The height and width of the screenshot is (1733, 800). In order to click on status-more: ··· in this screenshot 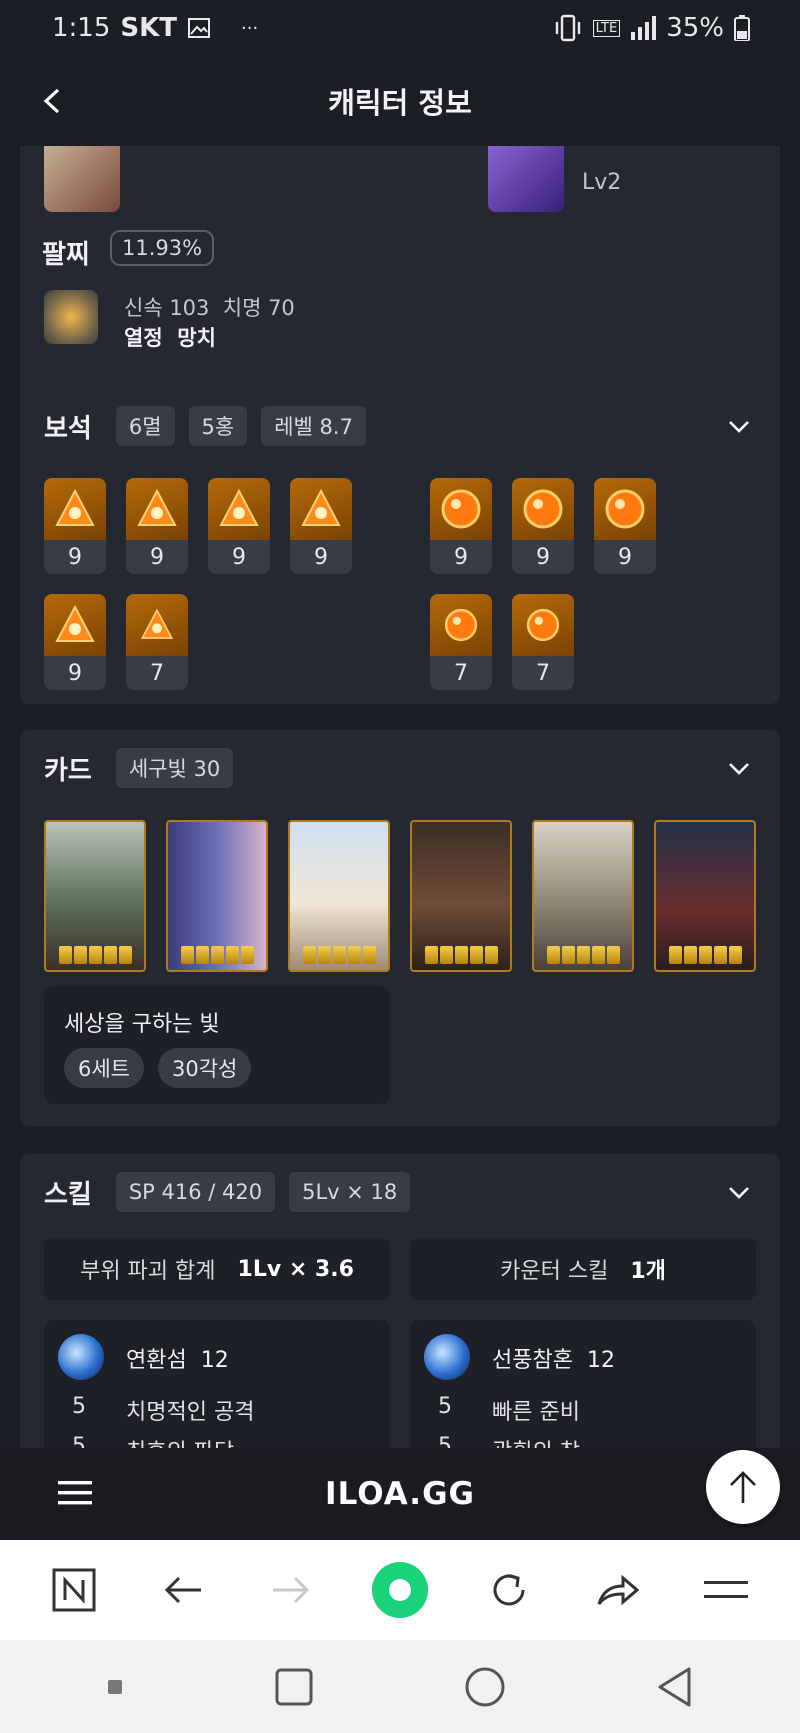, I will do `click(250, 28)`.